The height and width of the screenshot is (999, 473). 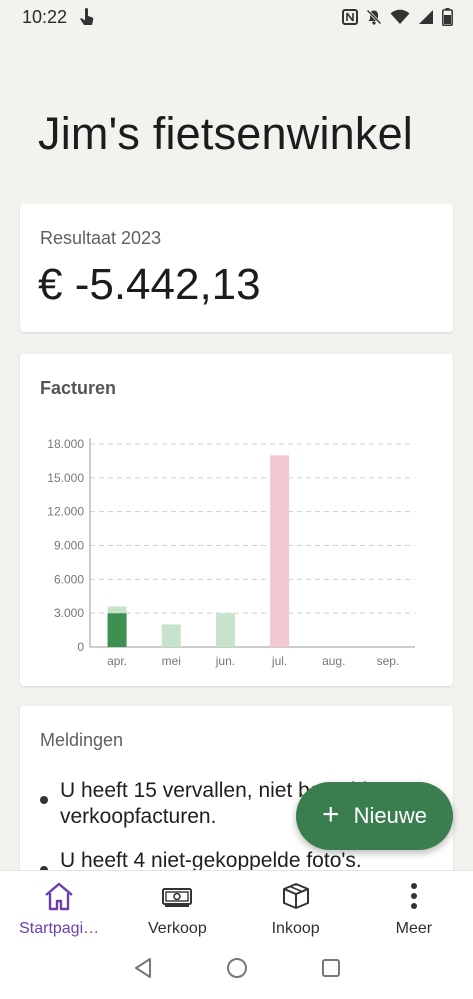 What do you see at coordinates (101, 238) in the screenshot?
I see `result-label: Resultaat 2023` at bounding box center [101, 238].